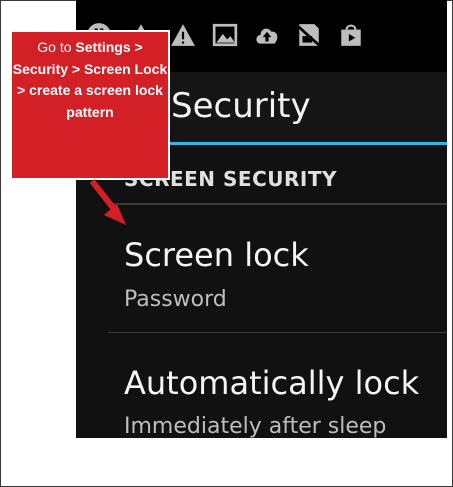  Describe the element at coordinates (175, 299) in the screenshot. I see `preference-summary: Password` at that location.